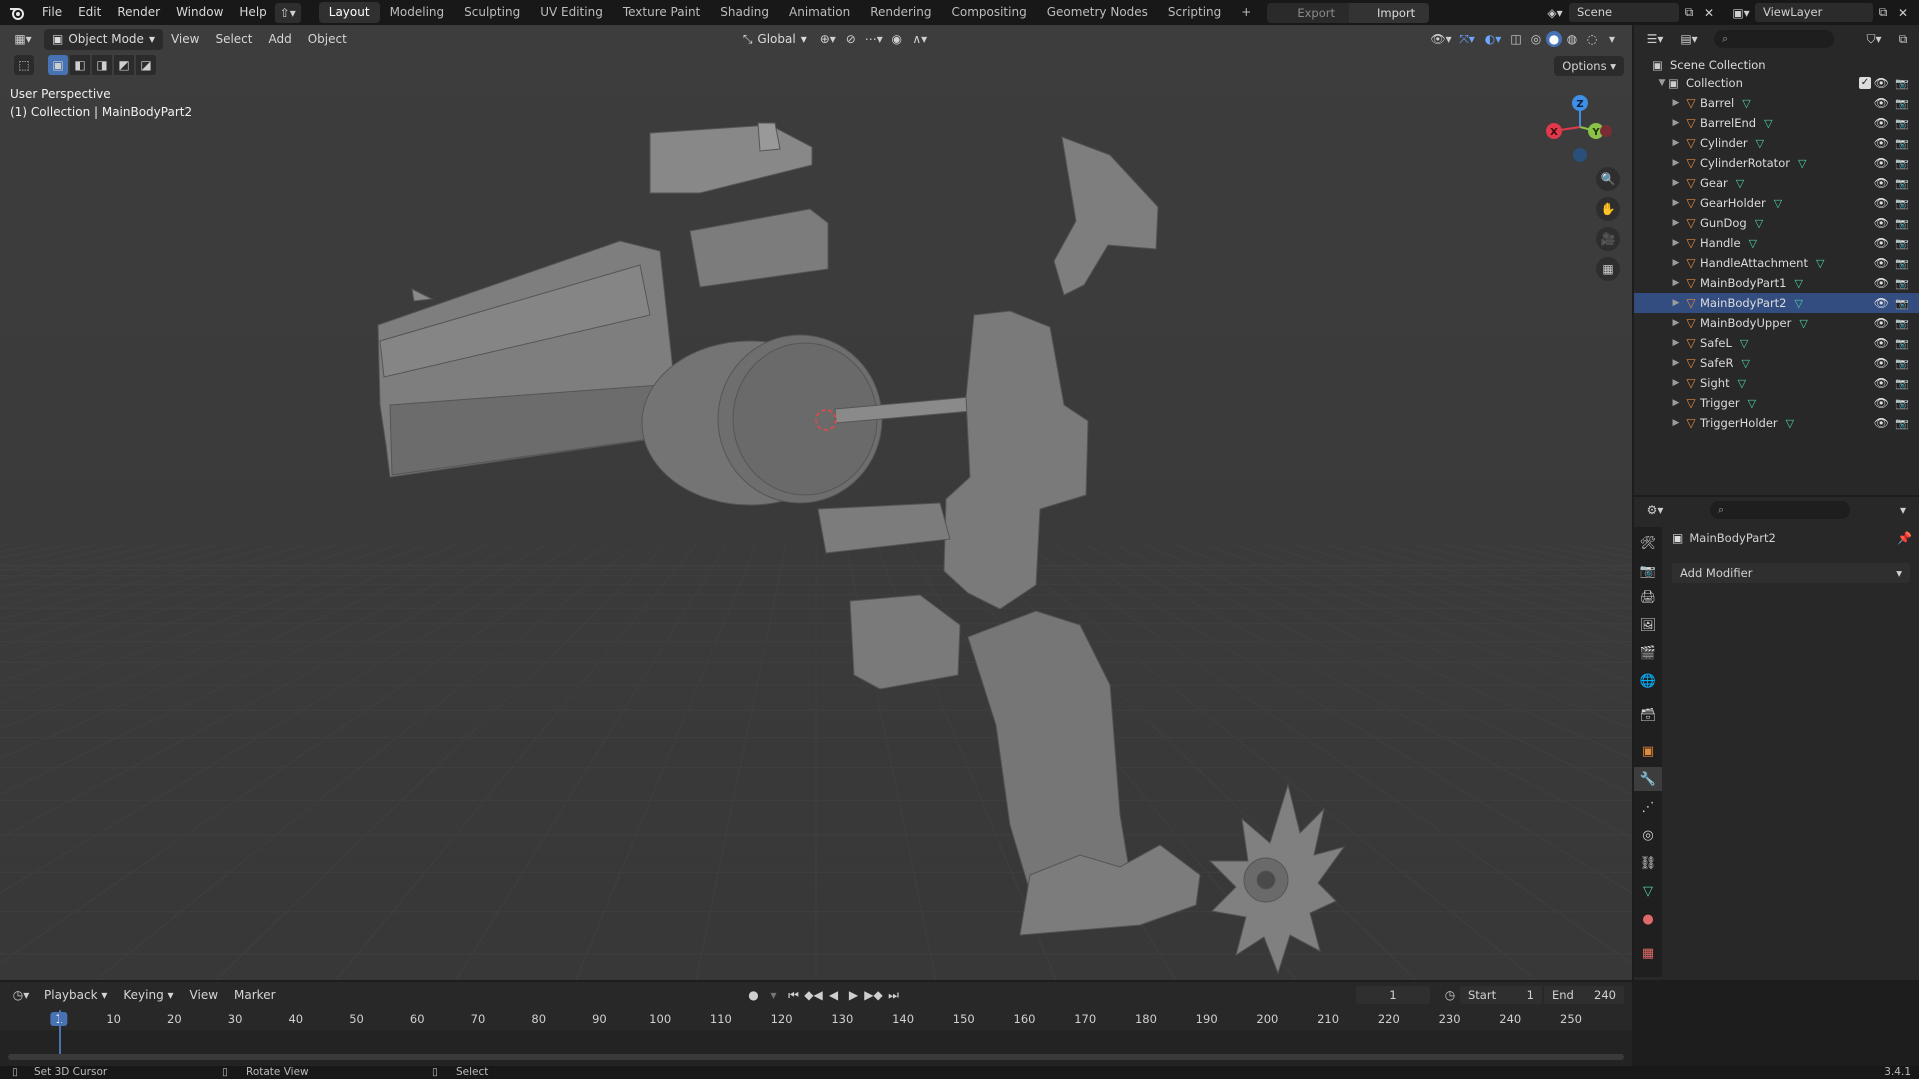  What do you see at coordinates (1493, 39) in the screenshot?
I see `overlay-toggle-icon: ◐▾` at bounding box center [1493, 39].